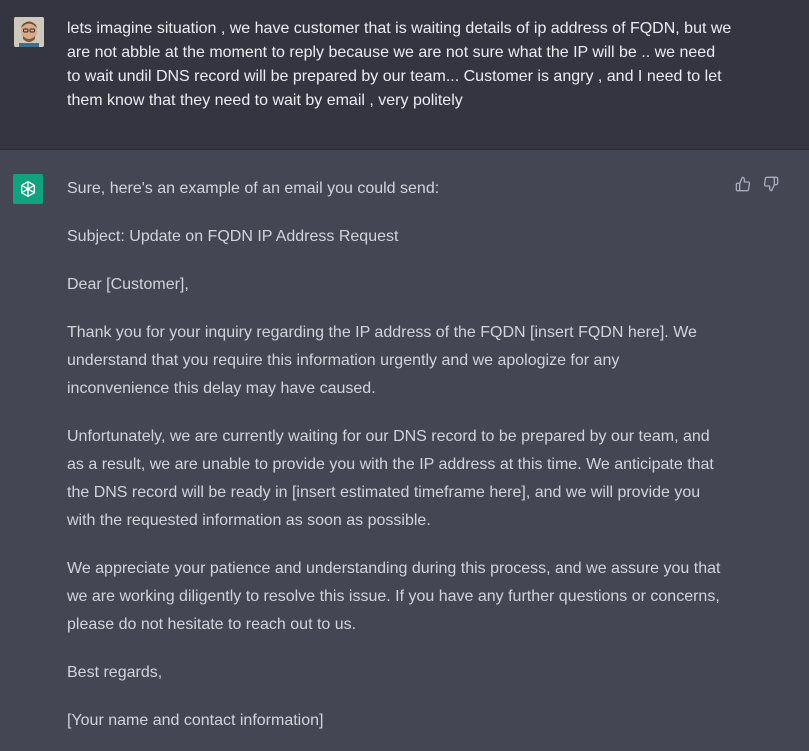 The image size is (809, 751). I want to click on user-avatar, so click(29, 32).